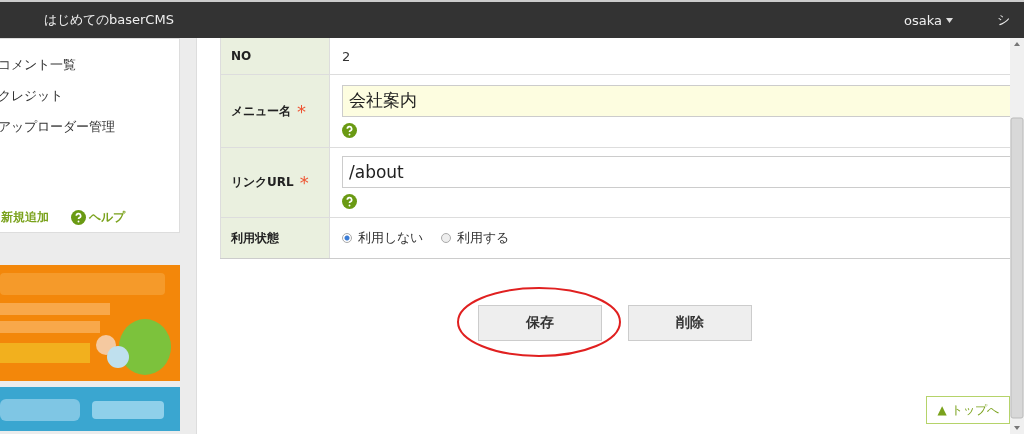 The height and width of the screenshot is (434, 1024). What do you see at coordinates (475, 238) in the screenshot?
I see `radio-option: 利用する` at bounding box center [475, 238].